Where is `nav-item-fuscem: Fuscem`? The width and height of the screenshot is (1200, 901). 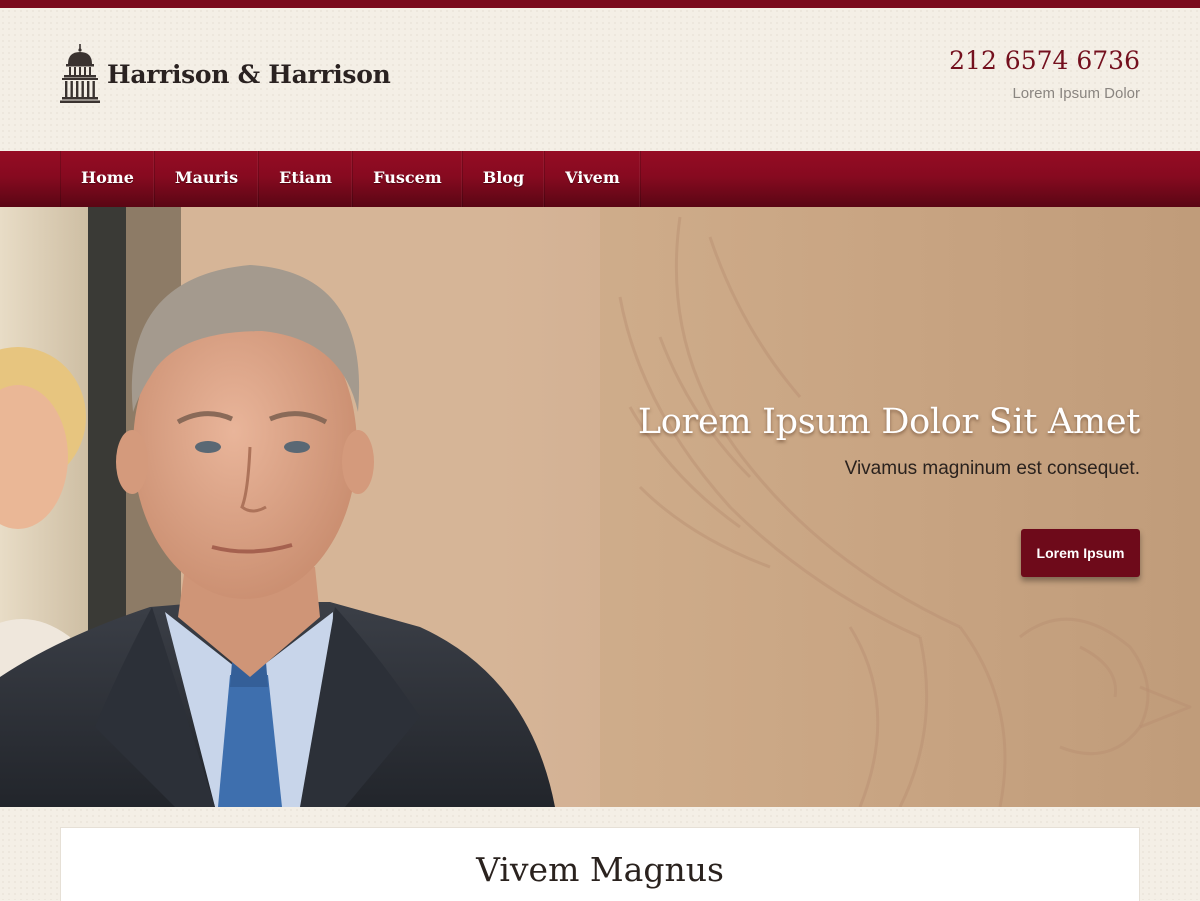 nav-item-fuscem: Fuscem is located at coordinates (408, 179).